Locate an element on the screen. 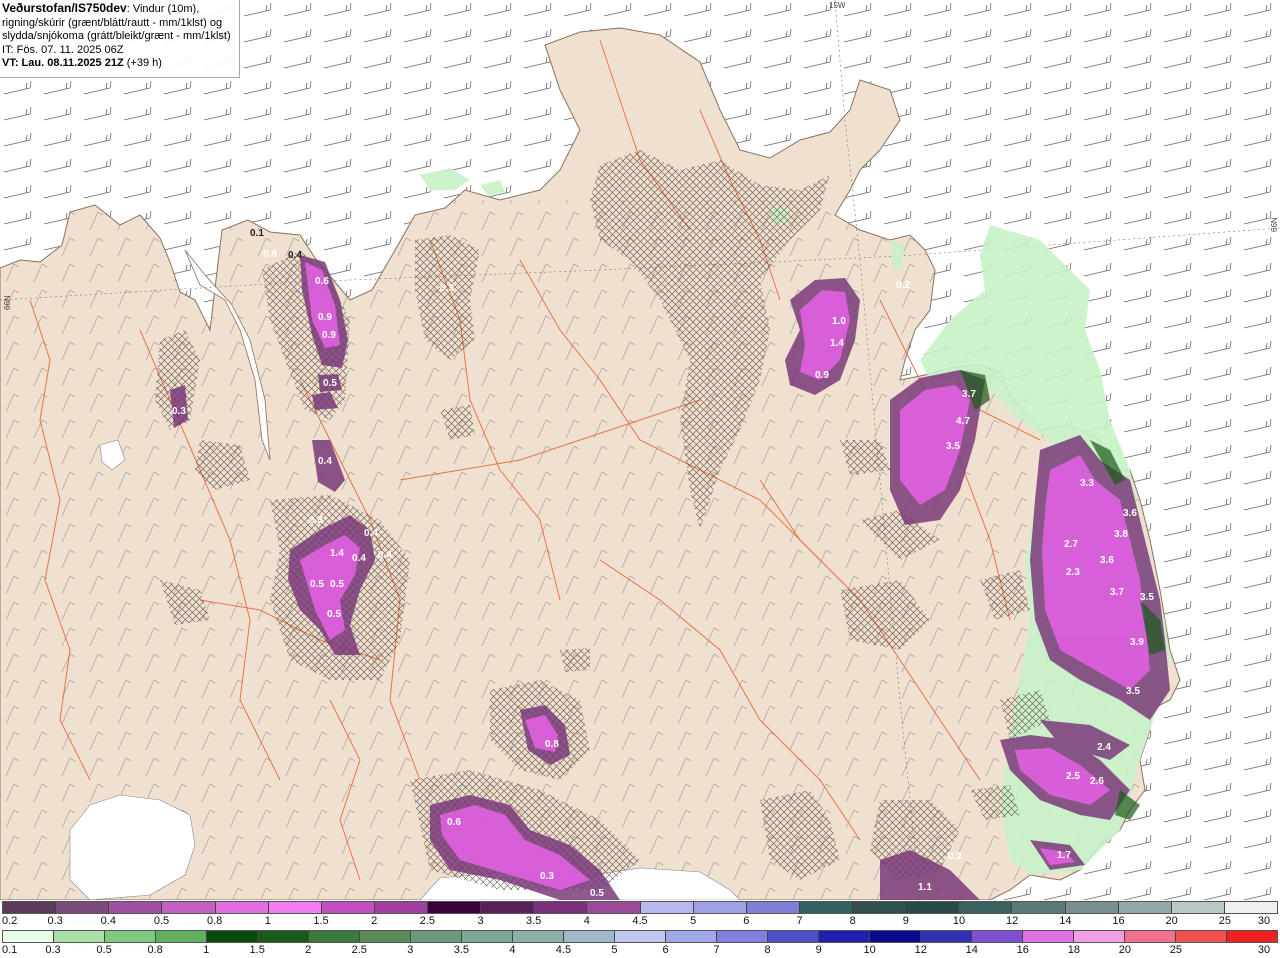 The width and height of the screenshot is (1280, 958). map-value: 1.1 is located at coordinates (925, 887).